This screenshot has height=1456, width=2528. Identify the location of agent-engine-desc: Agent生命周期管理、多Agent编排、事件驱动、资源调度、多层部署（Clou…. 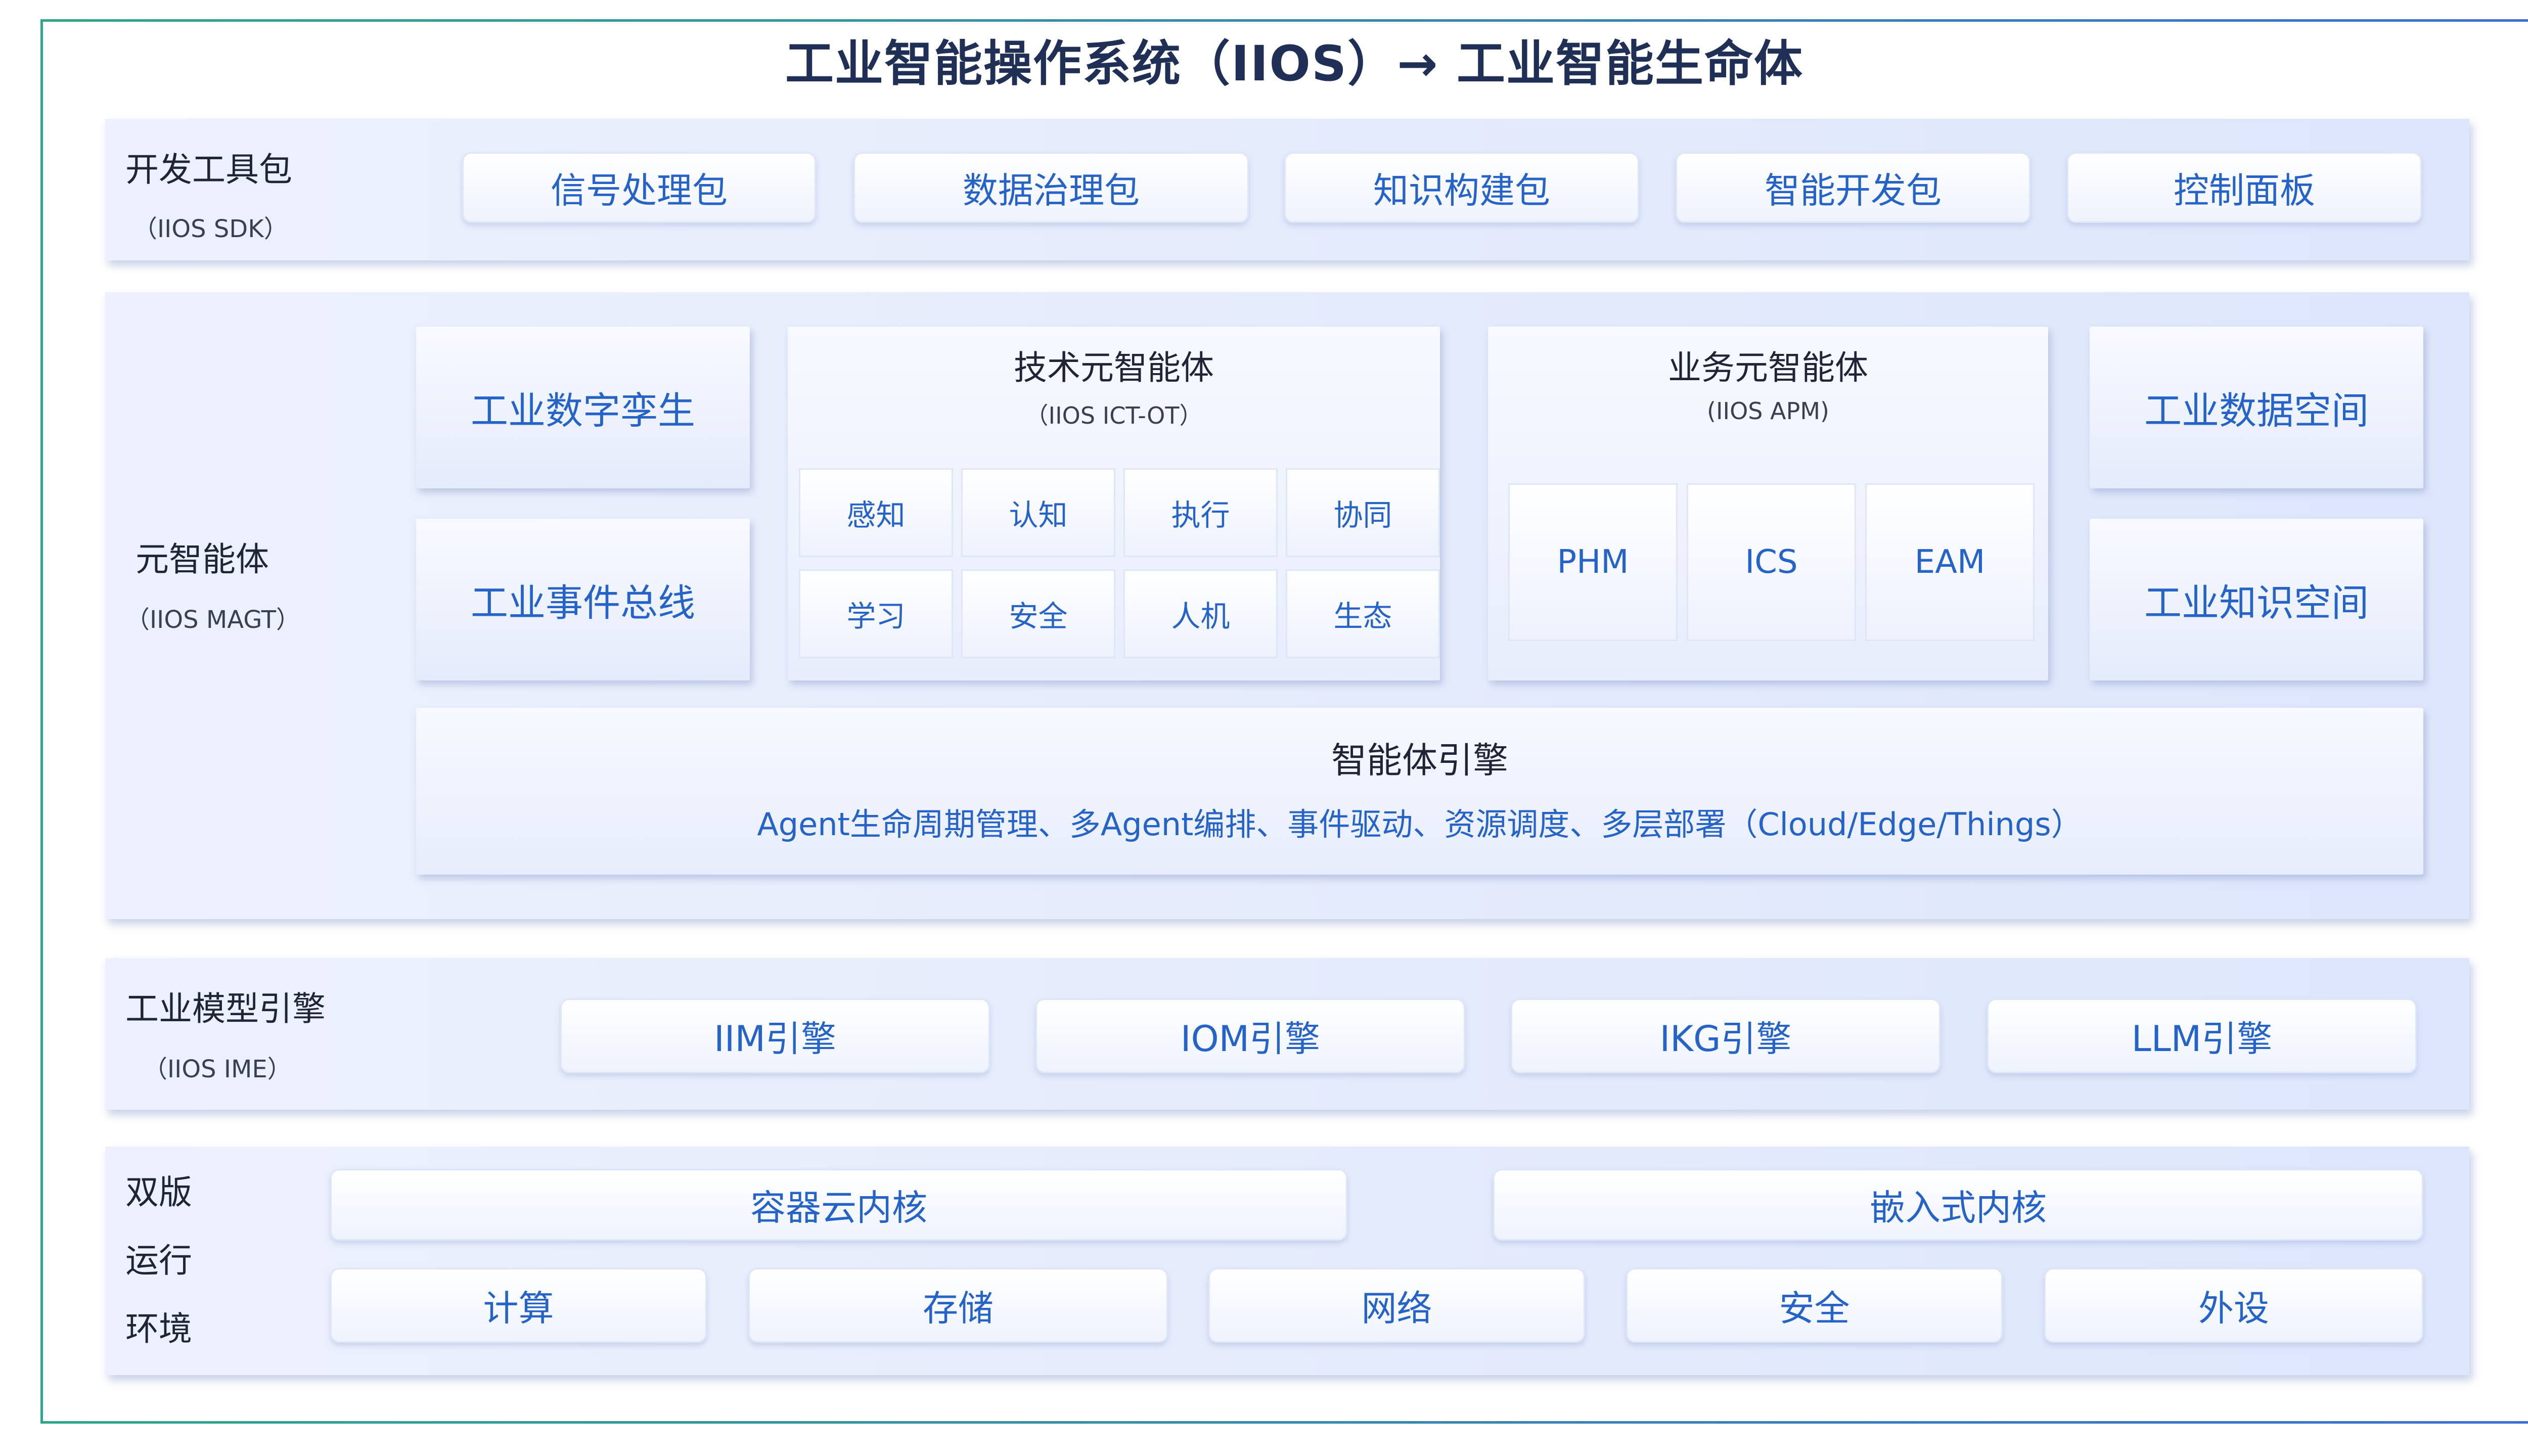
(1420, 824).